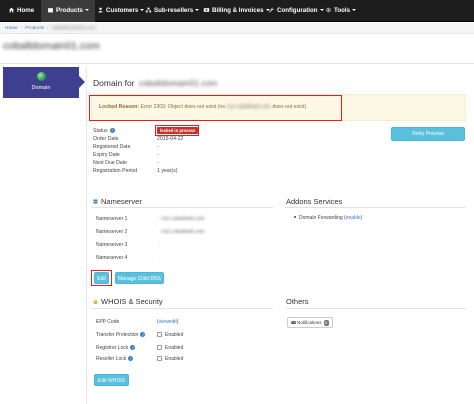 Image resolution: width=474 pixels, height=404 pixels. What do you see at coordinates (158, 163) in the screenshot?
I see `next-due-date-value: -` at bounding box center [158, 163].